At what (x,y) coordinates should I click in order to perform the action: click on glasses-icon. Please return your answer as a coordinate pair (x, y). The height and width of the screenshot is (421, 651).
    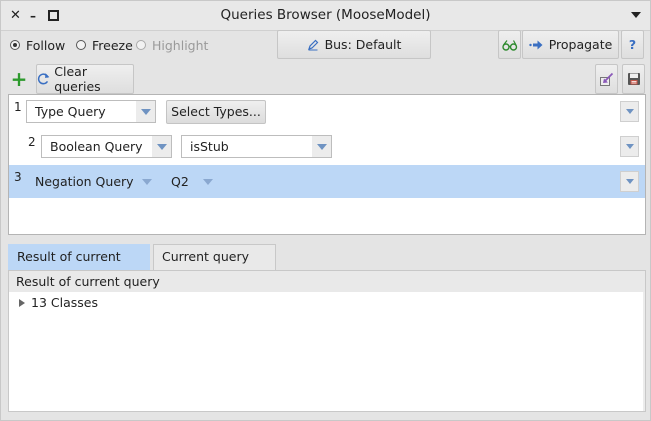
    Looking at the image, I should click on (509, 45).